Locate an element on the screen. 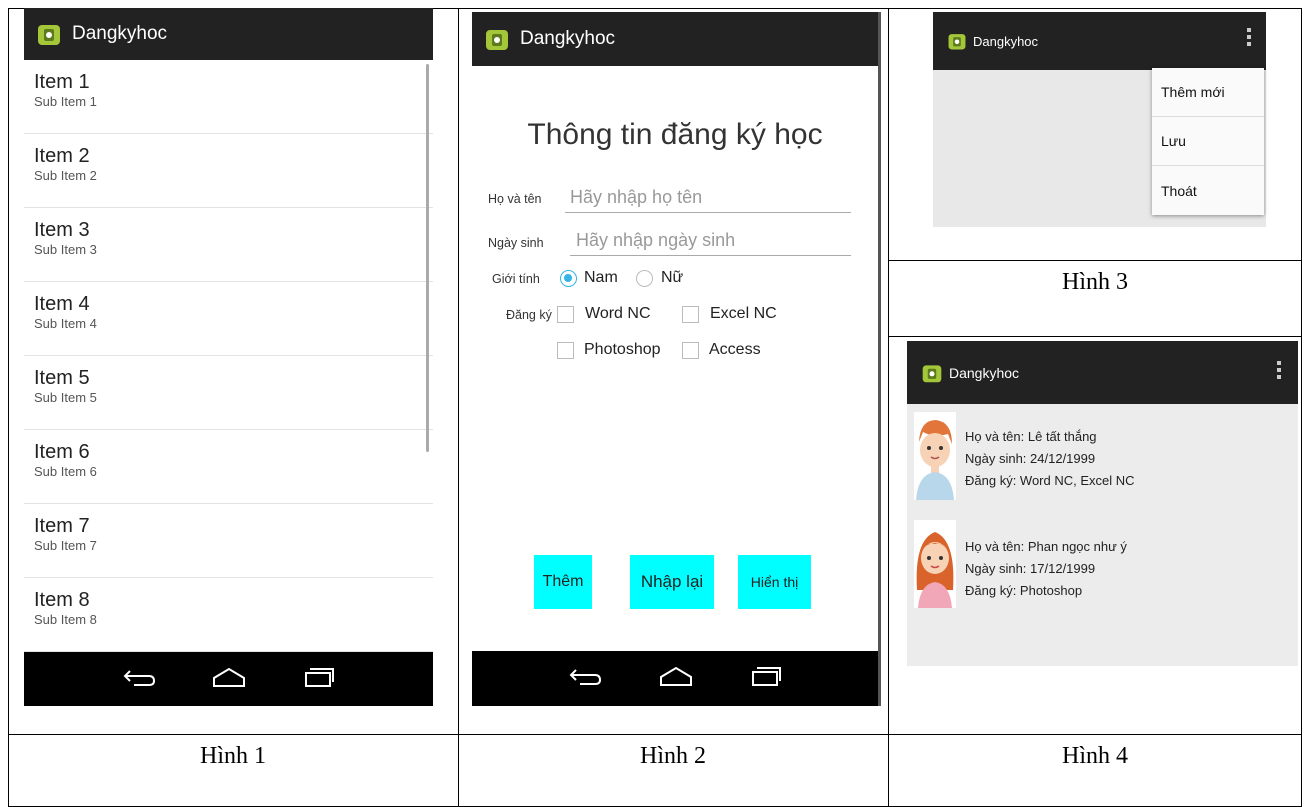 The width and height of the screenshot is (1309, 807). list-item-subtitle: Sub Item 3 is located at coordinates (65, 249).